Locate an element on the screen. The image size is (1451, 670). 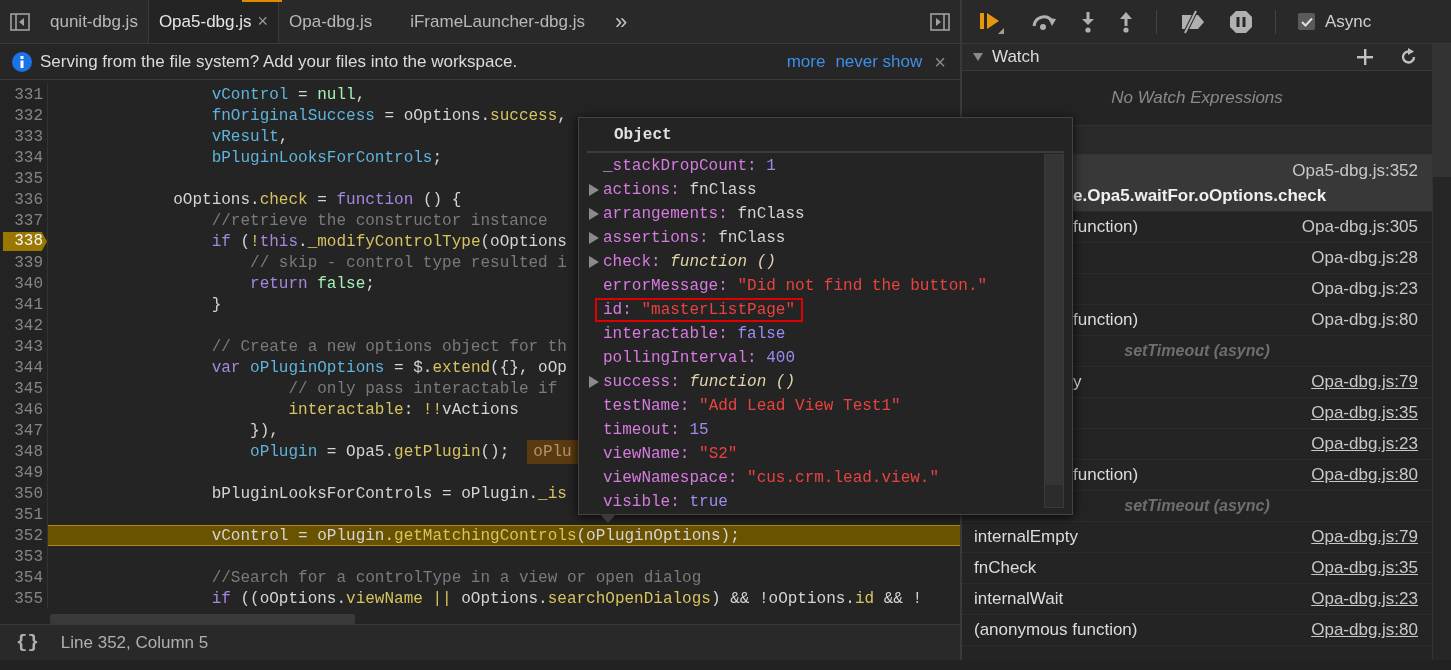
code-line: vControl = oPlugin.getMatchingControls(oPluginOptions); is located at coordinates (475, 536).